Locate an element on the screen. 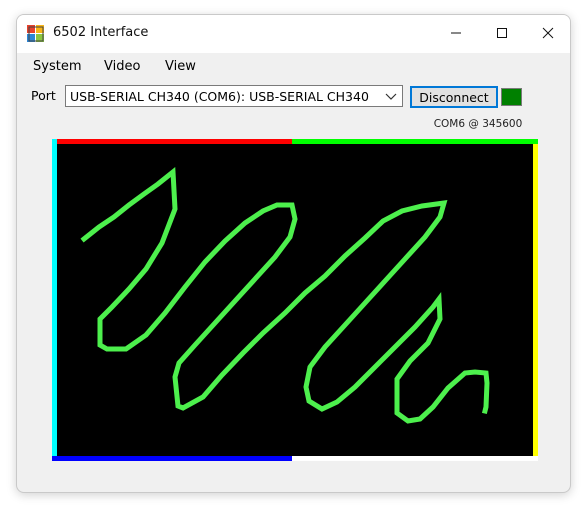 This screenshot has height=505, width=585. close-button is located at coordinates (547, 33).